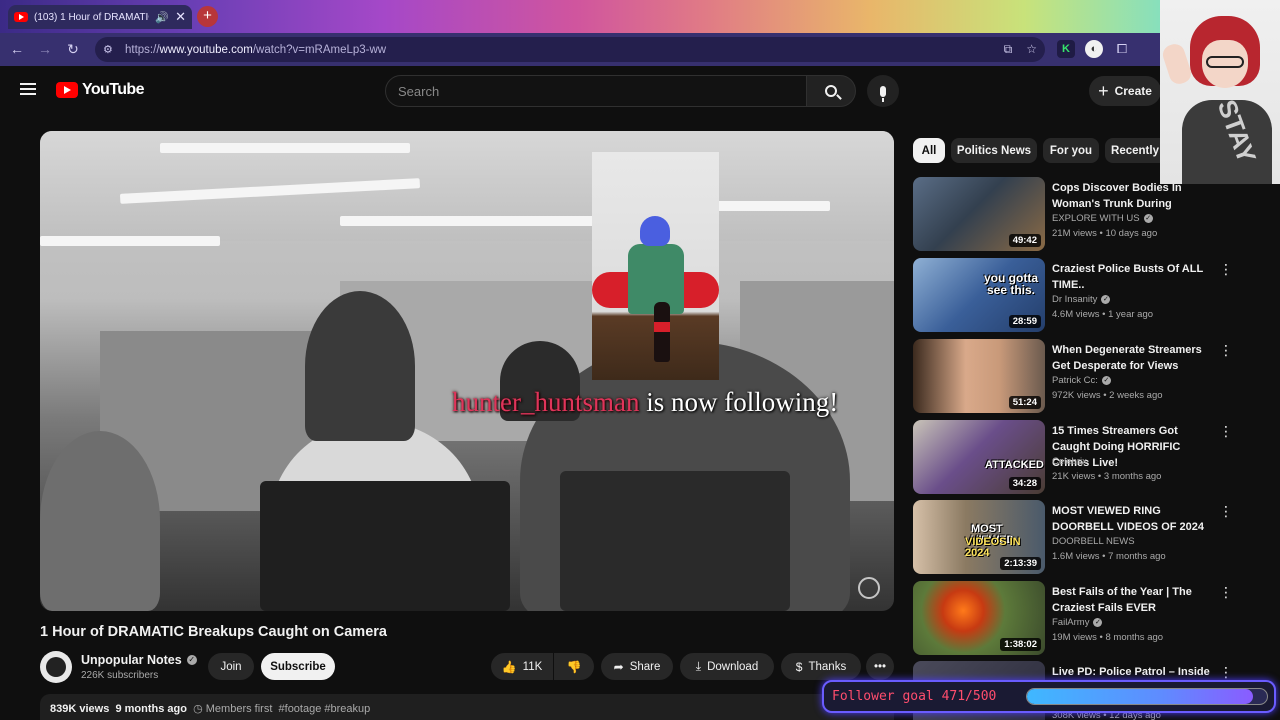 This screenshot has width=1280, height=720. Describe the element at coordinates (1069, 461) in the screenshot. I see `rec-channel: Celebrix` at that location.